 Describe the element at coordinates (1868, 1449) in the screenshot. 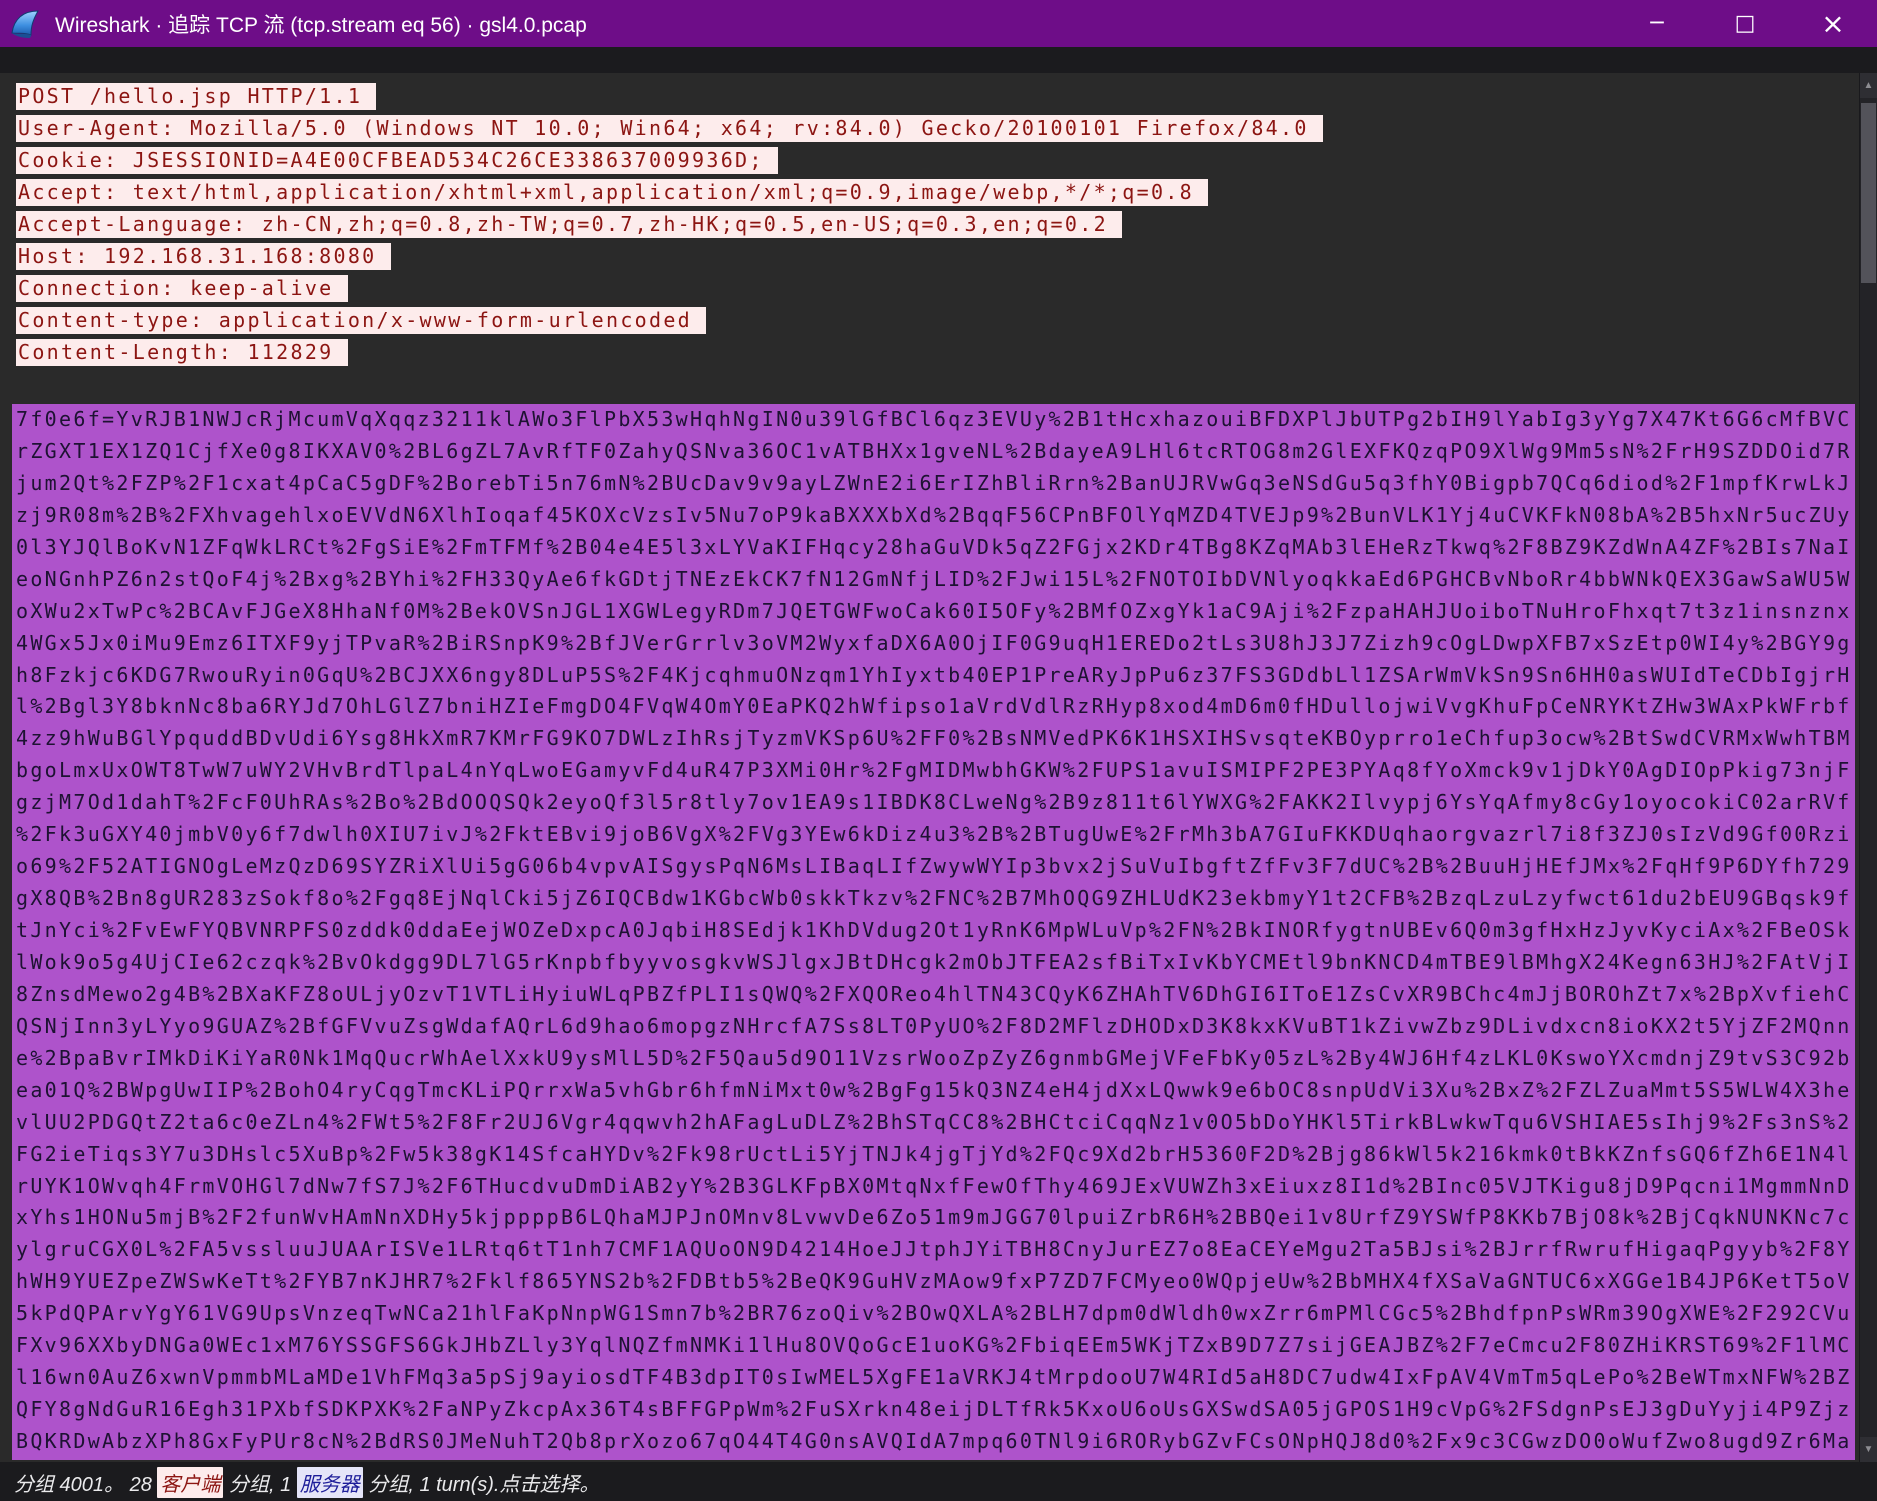

I see `scroll-down-arrow-icon: ▼` at that location.